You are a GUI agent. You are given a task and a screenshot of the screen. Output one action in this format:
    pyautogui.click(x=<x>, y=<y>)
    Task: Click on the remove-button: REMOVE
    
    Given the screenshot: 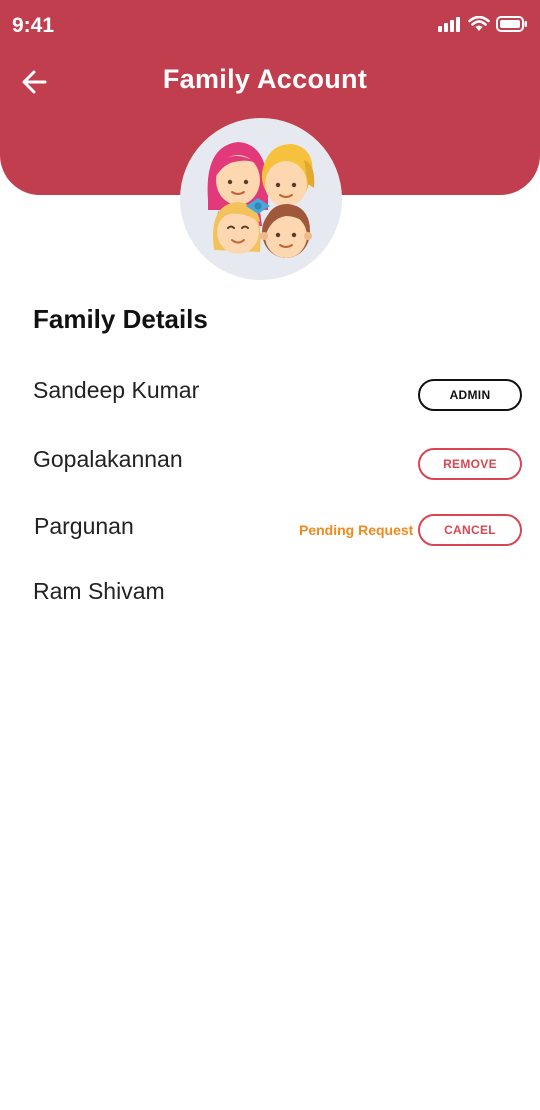 What is the action you would take?
    pyautogui.click(x=470, y=464)
    